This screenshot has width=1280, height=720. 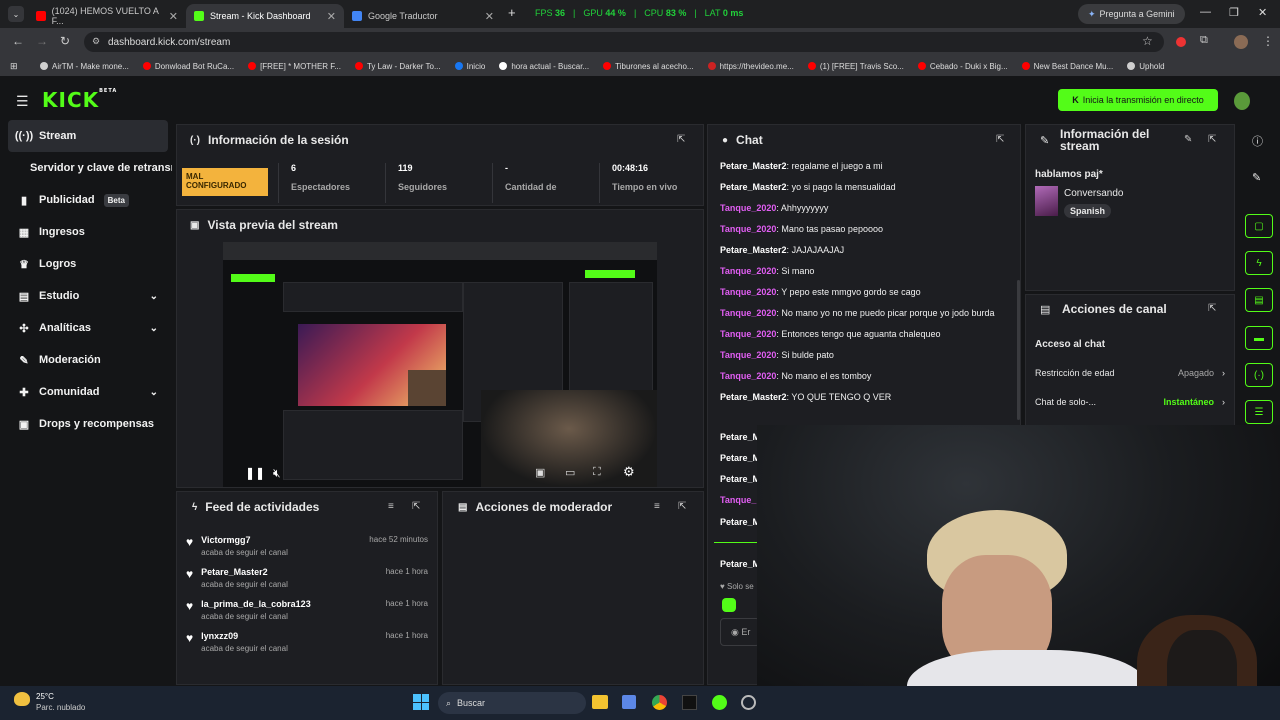 I want to click on windows-start-icon, so click(x=421, y=702).